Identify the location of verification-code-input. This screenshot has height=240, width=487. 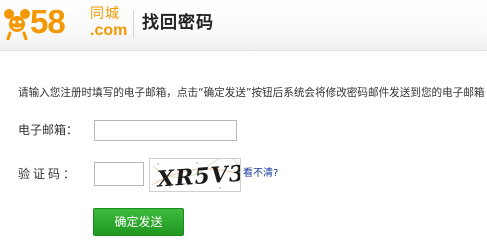
(119, 174).